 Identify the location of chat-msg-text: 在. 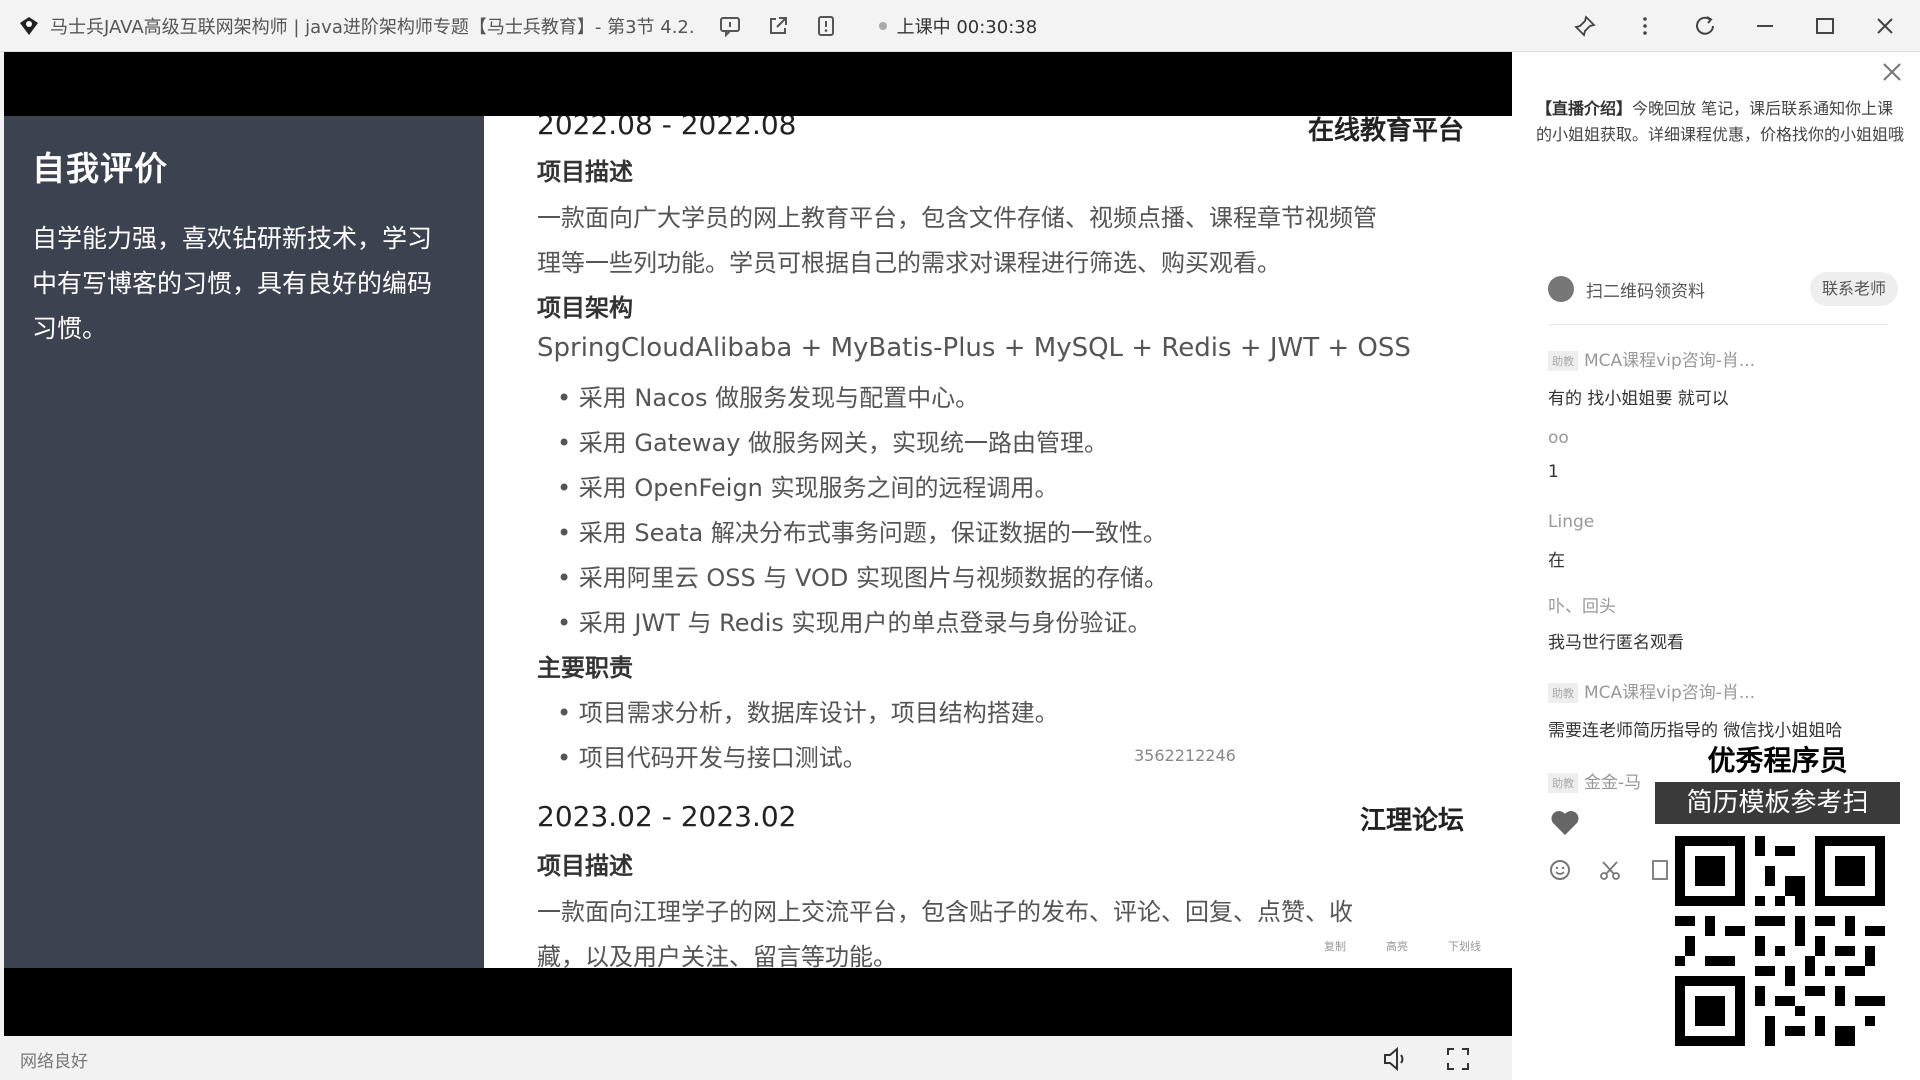
(1556, 561).